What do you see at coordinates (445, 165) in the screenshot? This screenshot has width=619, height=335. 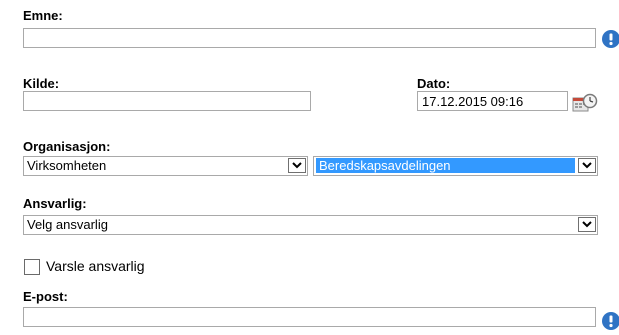 I see `avdeling-select-value: Beredskapsavdelingen` at bounding box center [445, 165].